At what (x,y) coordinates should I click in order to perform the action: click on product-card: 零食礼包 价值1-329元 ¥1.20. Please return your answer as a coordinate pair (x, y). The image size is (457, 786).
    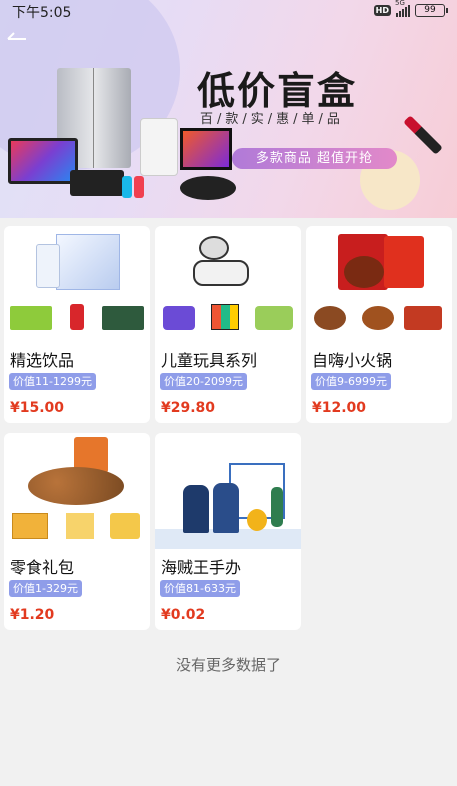
    Looking at the image, I should click on (77, 531).